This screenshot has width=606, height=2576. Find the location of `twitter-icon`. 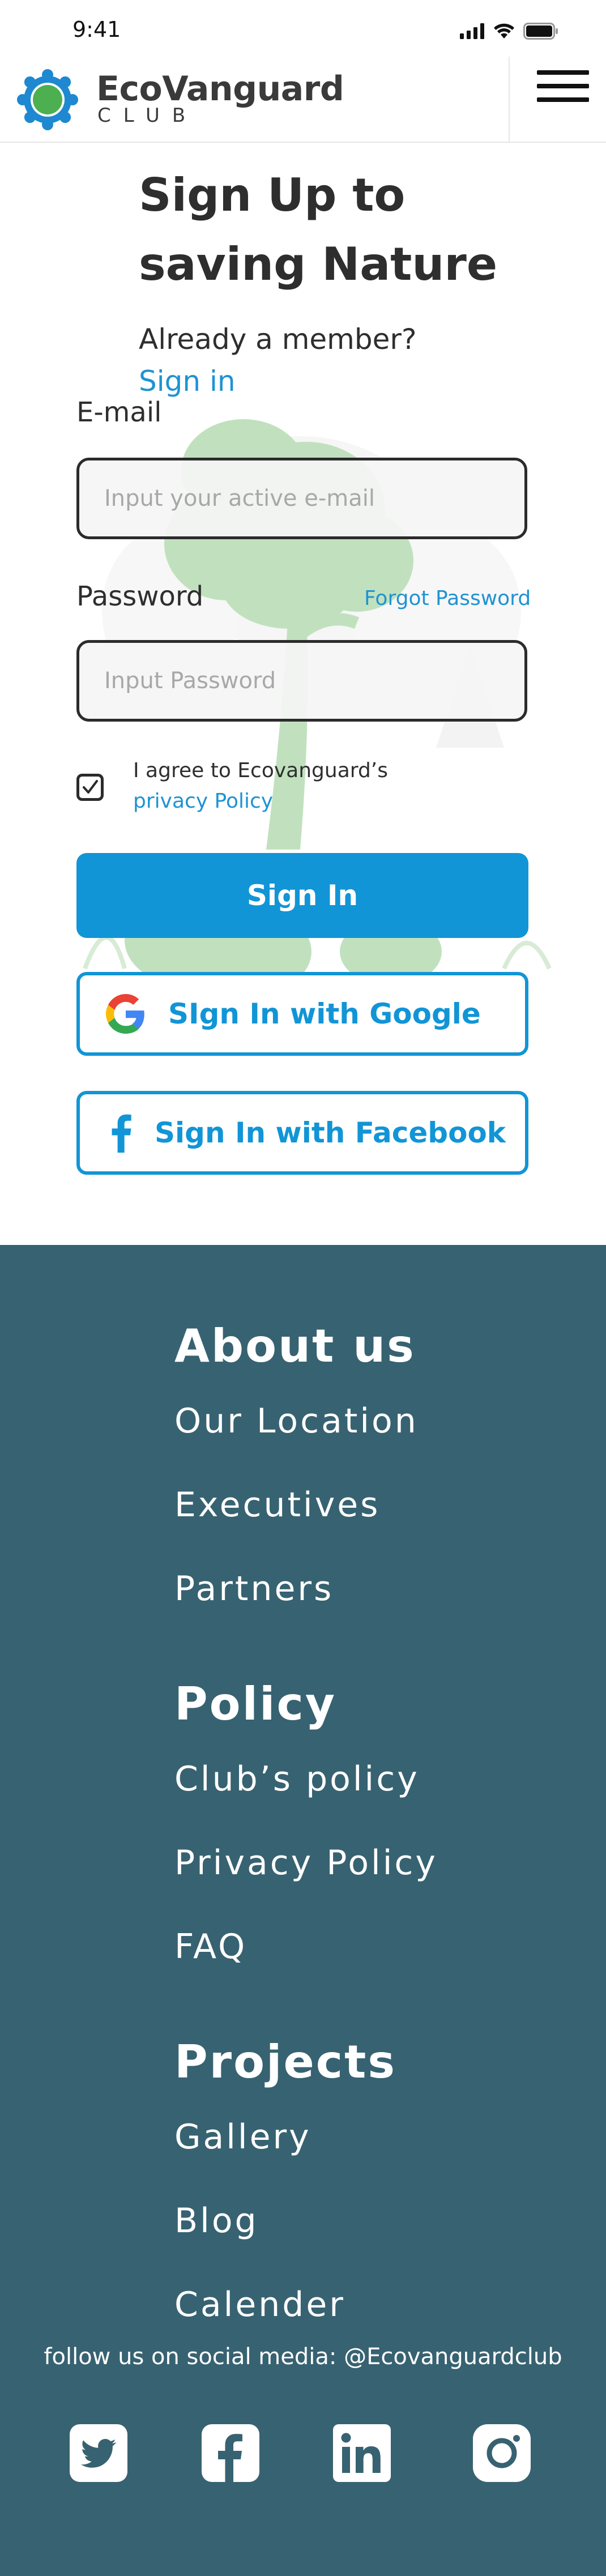

twitter-icon is located at coordinates (98, 2453).